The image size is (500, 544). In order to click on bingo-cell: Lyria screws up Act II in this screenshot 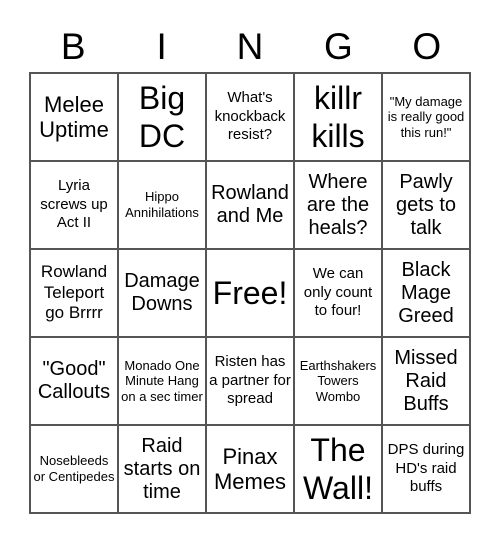, I will do `click(74, 205)`.